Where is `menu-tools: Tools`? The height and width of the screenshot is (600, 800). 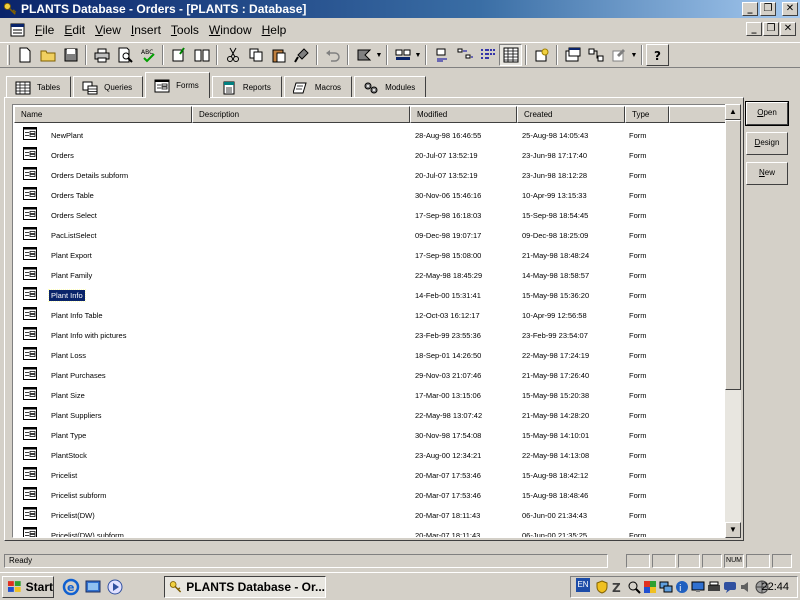 menu-tools: Tools is located at coordinates (185, 30).